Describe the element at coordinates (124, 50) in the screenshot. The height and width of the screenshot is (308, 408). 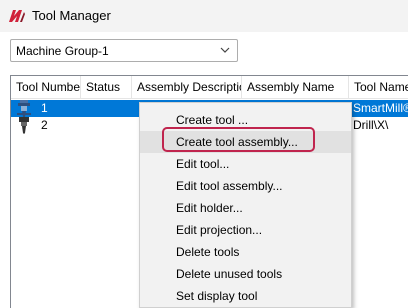
I see `machine-group-dropdown: Machine Group-1` at that location.